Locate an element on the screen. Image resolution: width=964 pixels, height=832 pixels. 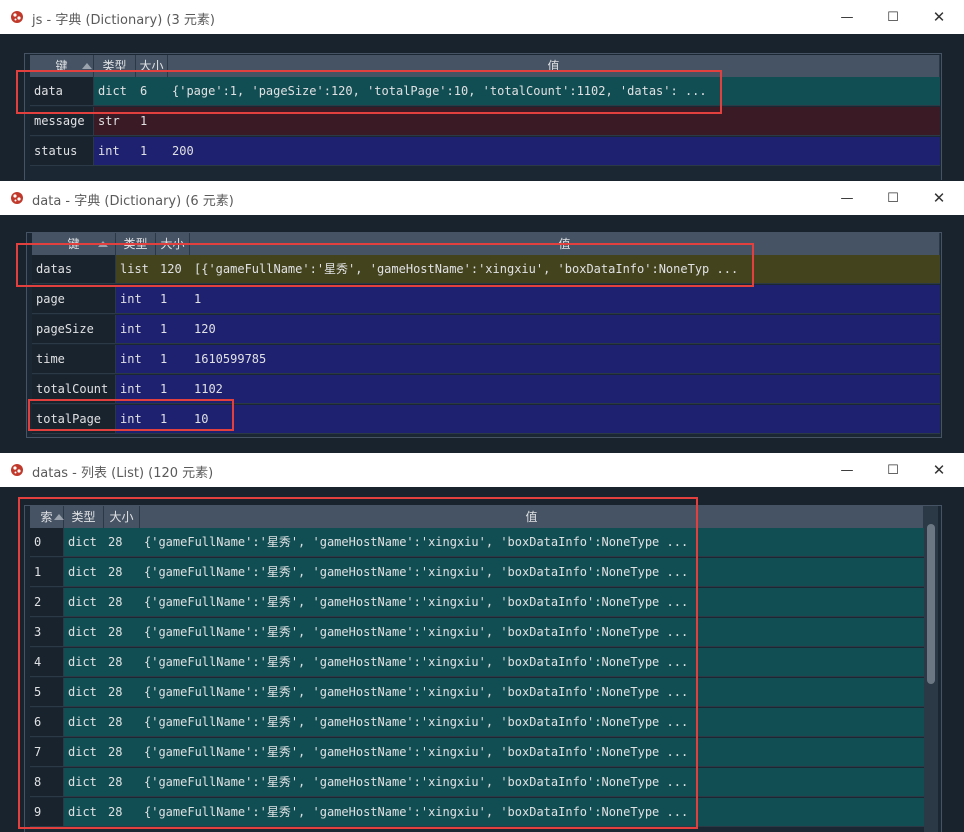
cell-key: 6 is located at coordinates (47, 722).